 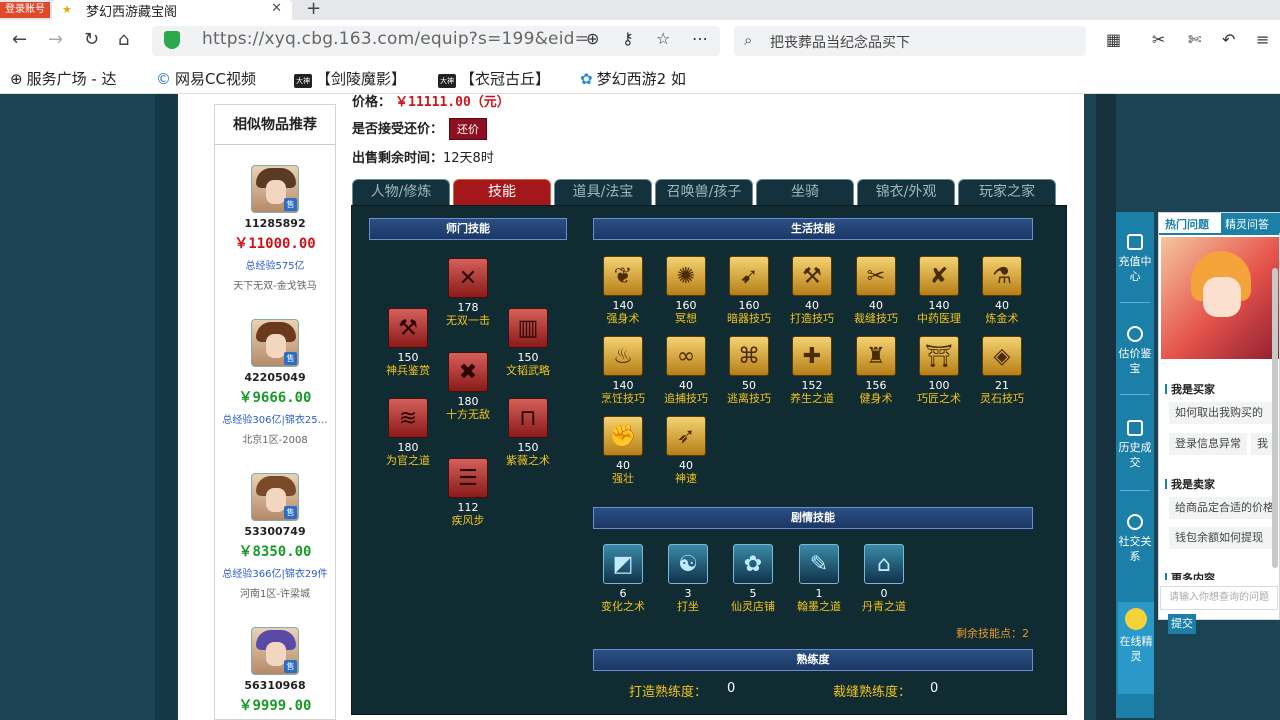 What do you see at coordinates (1135, 539) in the screenshot?
I see `social-button: 社交关系` at bounding box center [1135, 539].